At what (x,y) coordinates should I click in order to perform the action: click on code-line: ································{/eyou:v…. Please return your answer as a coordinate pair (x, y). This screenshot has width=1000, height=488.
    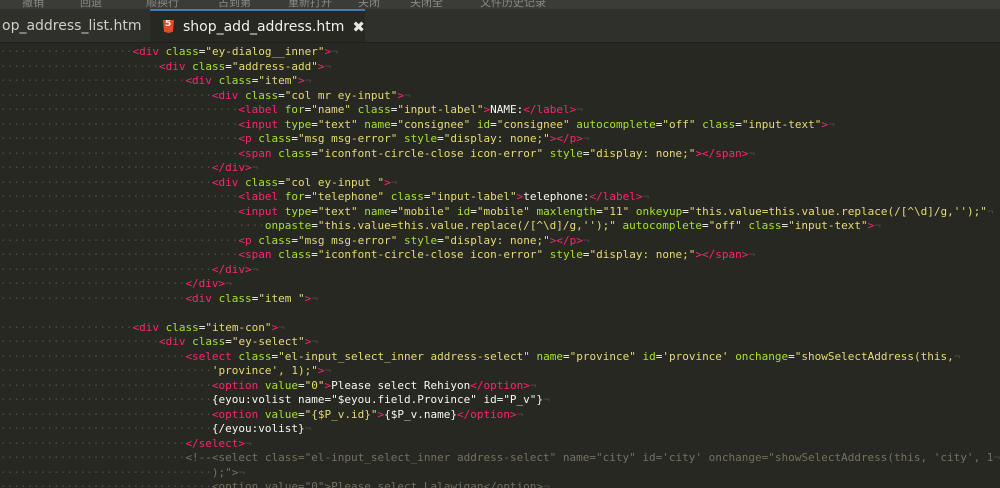
    Looking at the image, I should click on (155, 429).